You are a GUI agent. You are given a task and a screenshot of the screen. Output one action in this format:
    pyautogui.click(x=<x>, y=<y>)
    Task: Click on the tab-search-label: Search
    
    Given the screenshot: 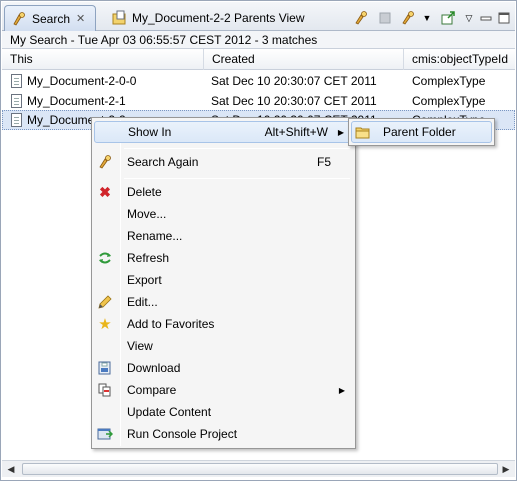 What is the action you would take?
    pyautogui.click(x=51, y=18)
    